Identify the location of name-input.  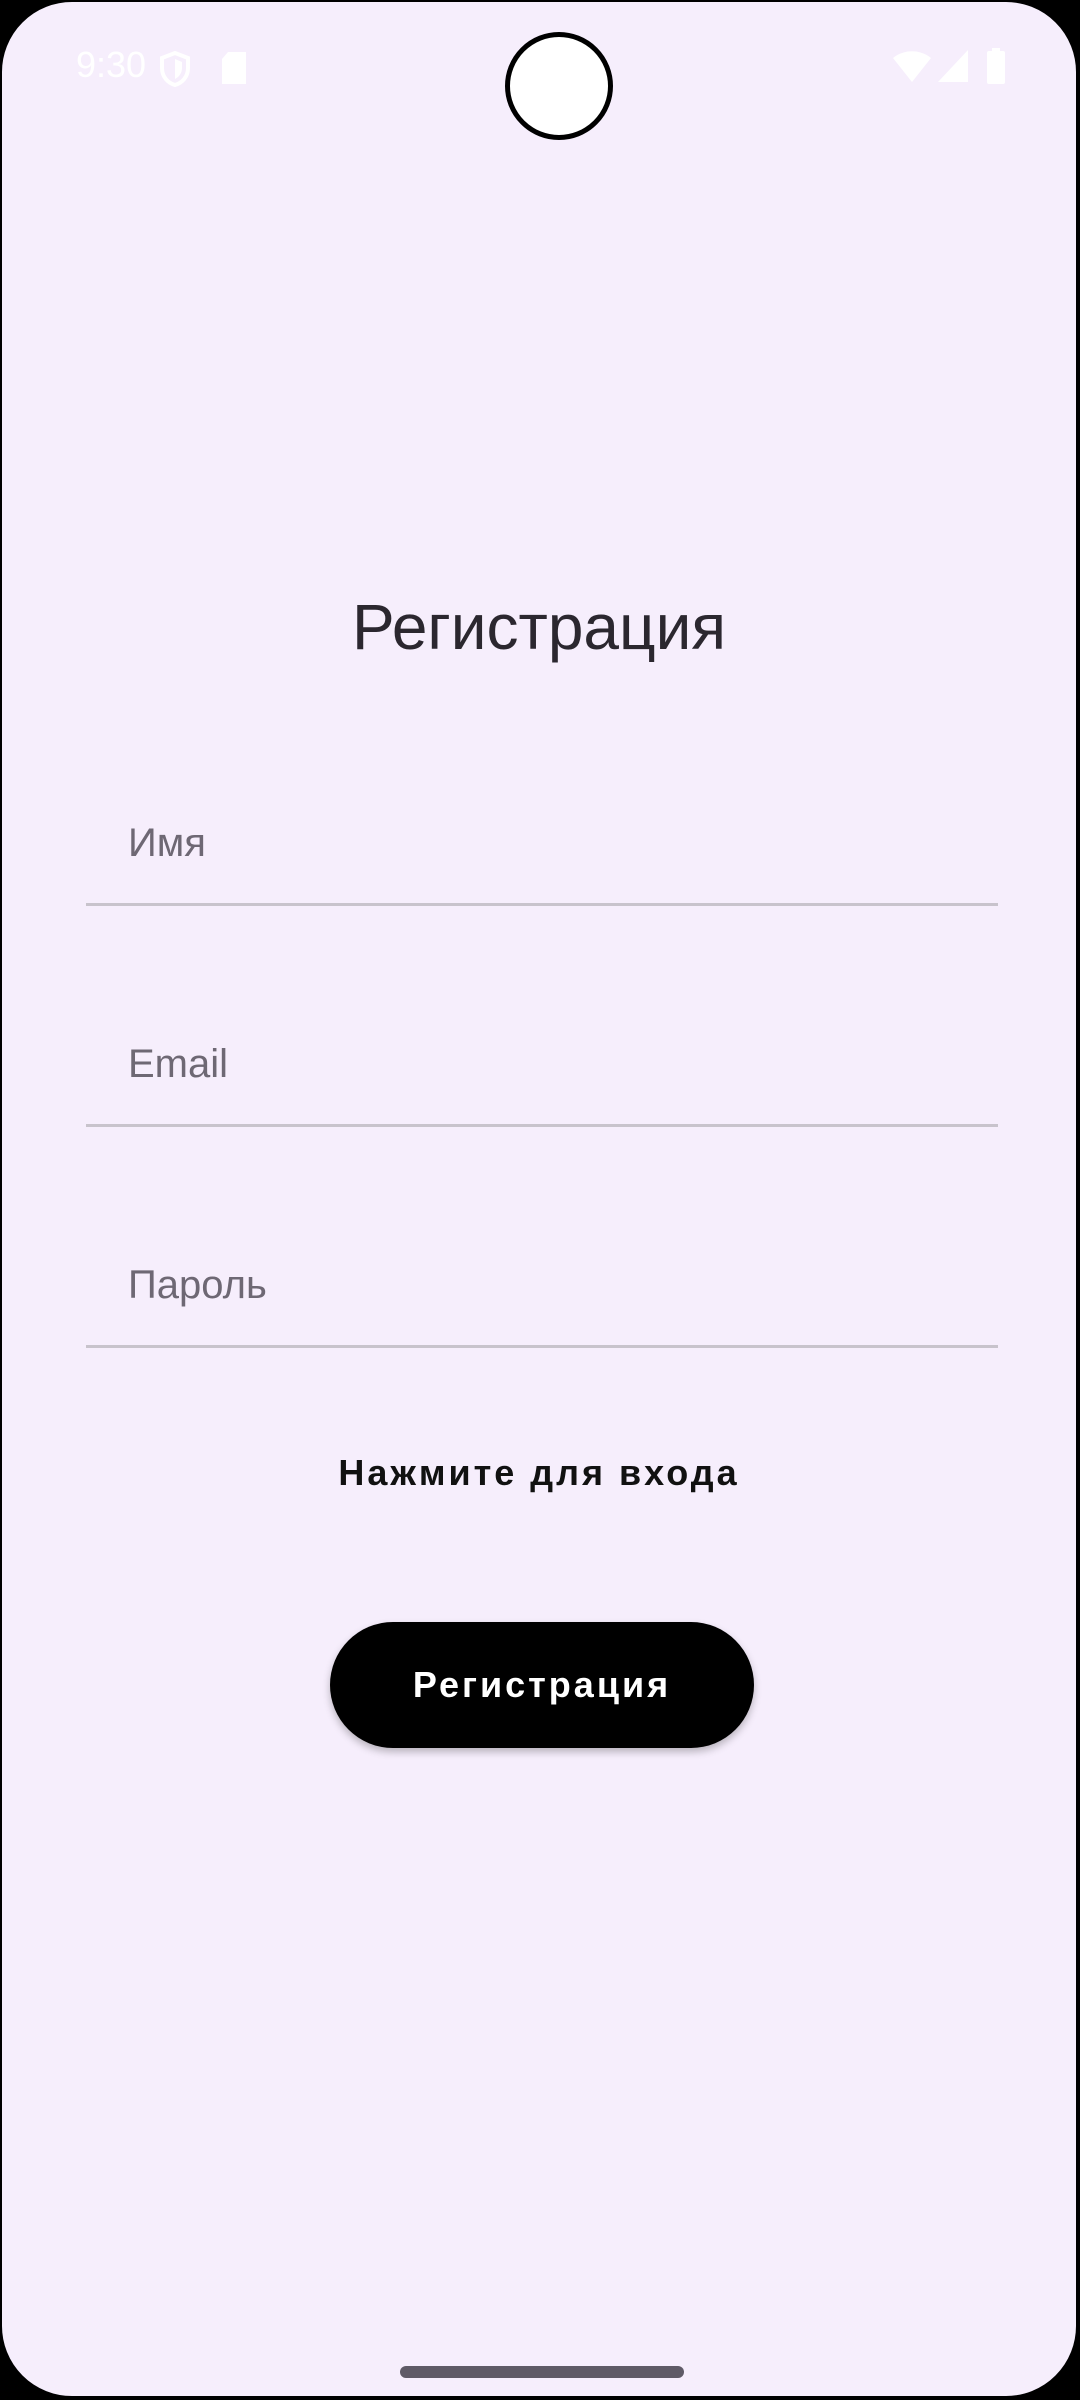
(542, 843).